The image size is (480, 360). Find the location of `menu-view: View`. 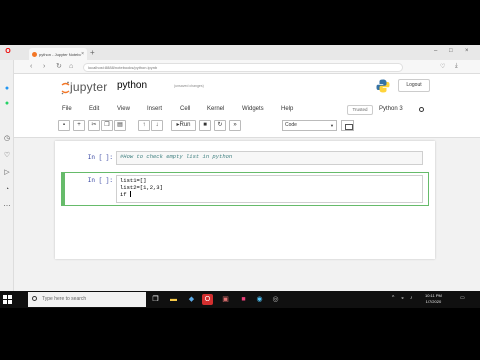

menu-view: View is located at coordinates (123, 109).